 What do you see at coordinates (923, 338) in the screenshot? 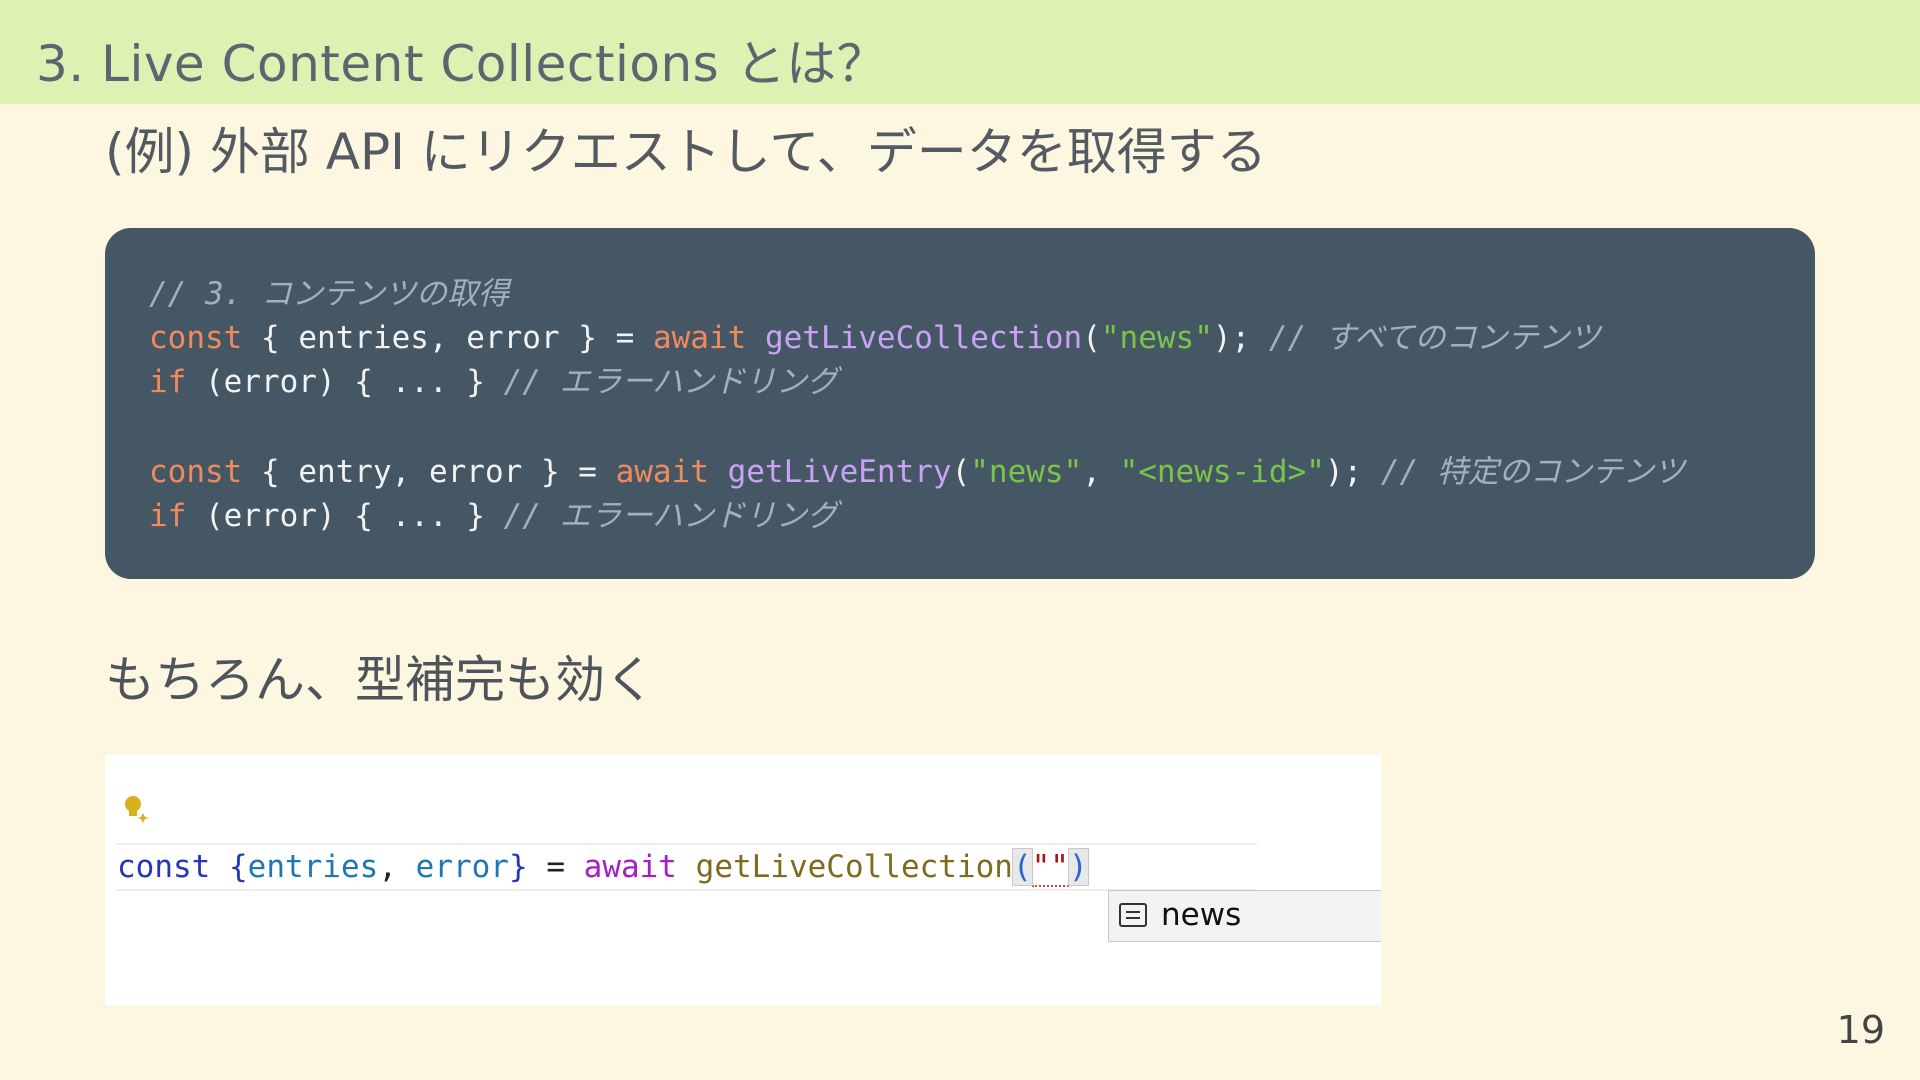
I see `code-function: getLiveCollection` at bounding box center [923, 338].